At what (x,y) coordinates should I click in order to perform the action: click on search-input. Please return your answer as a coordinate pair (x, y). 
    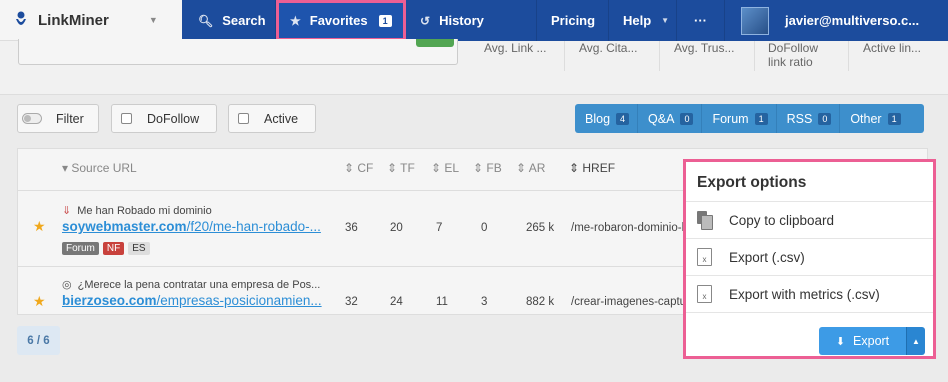
    Looking at the image, I should click on (238, 52).